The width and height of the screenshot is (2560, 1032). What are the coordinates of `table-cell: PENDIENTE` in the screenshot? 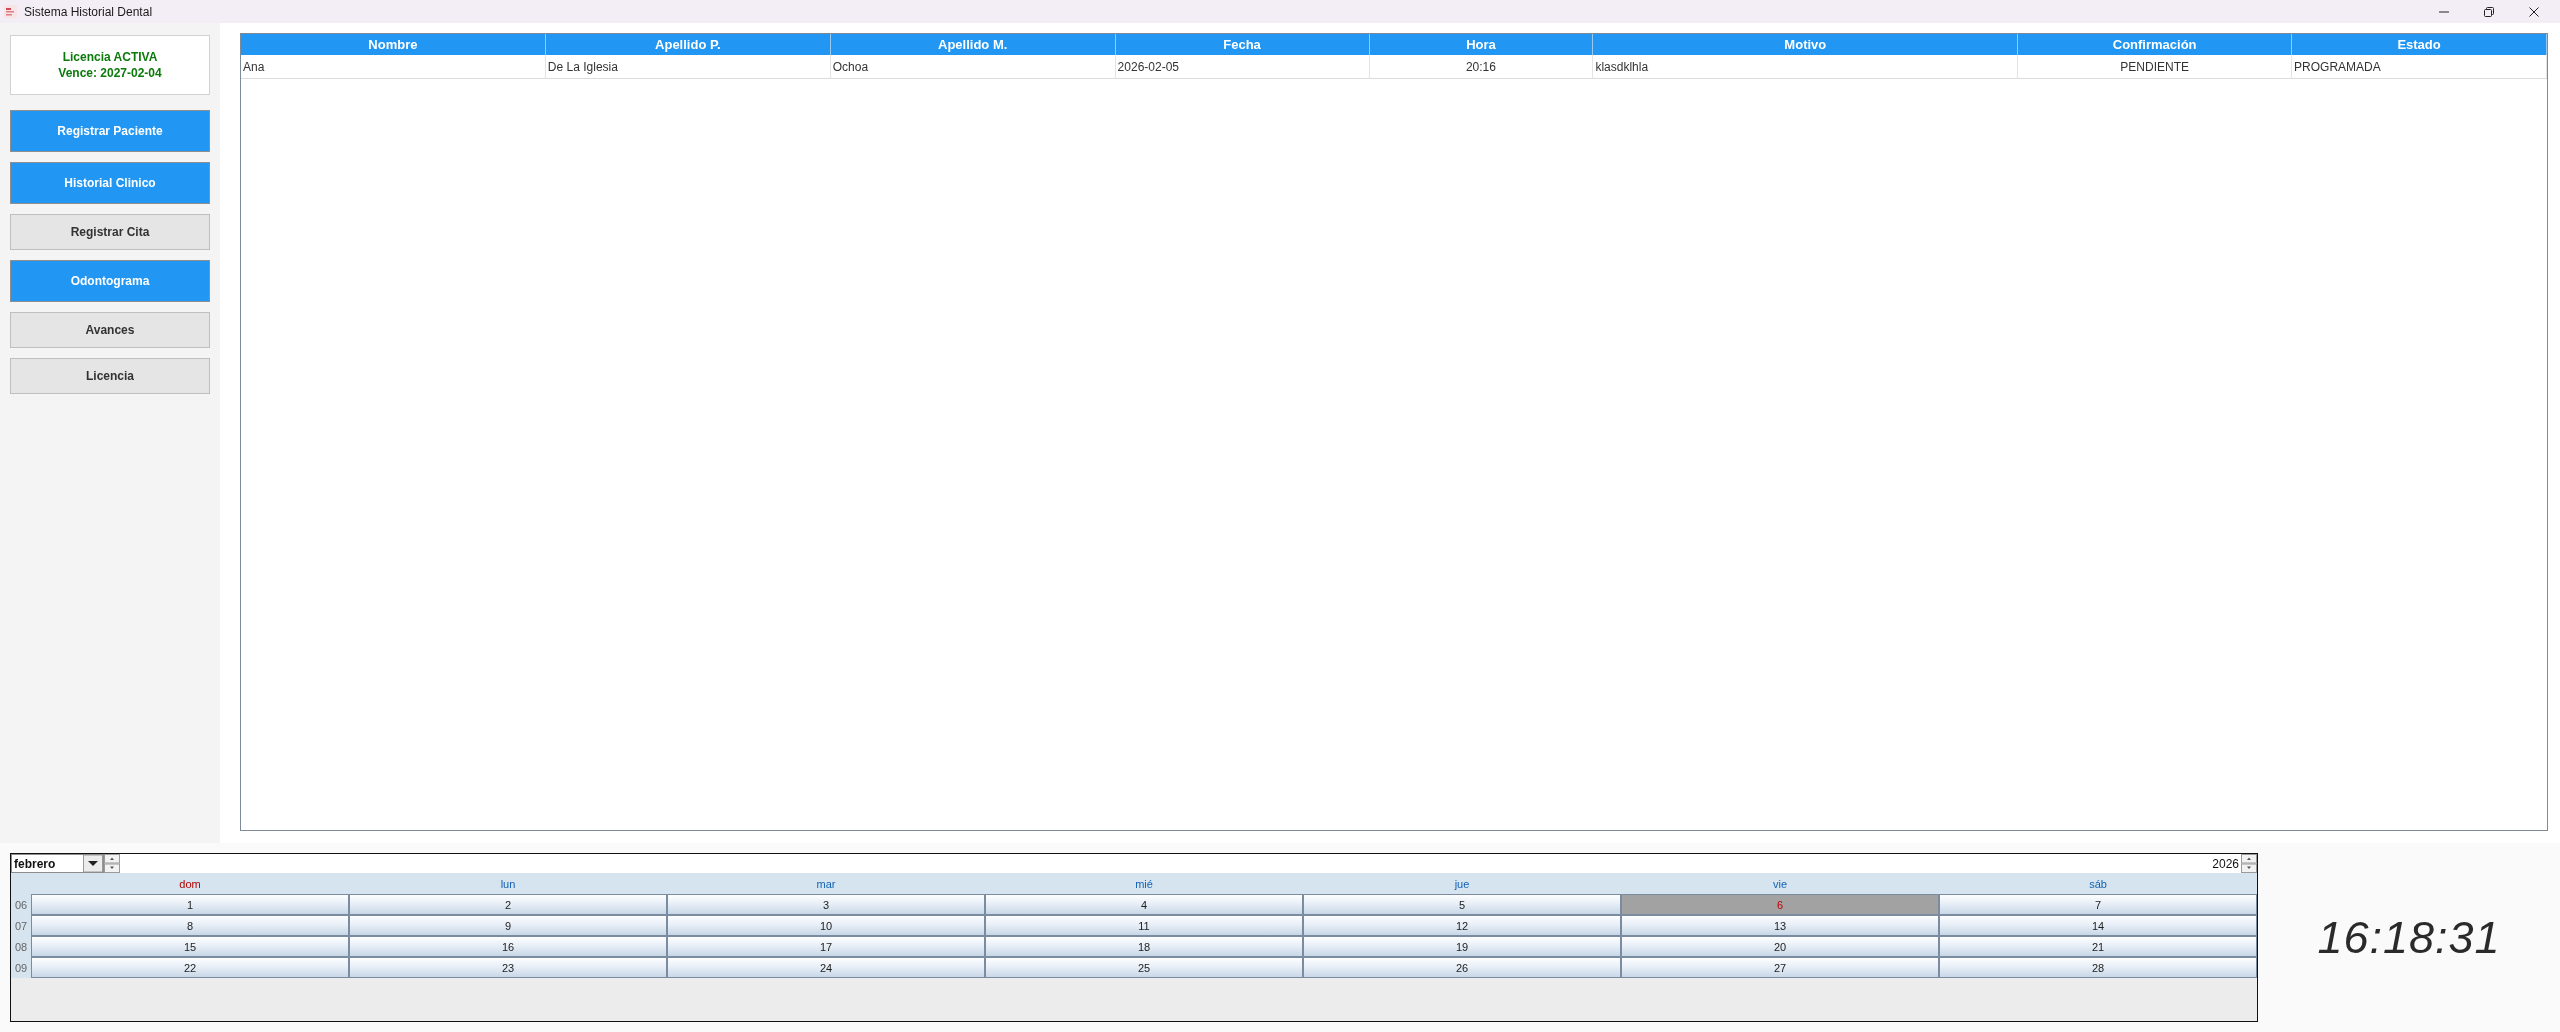 It's located at (2155, 67).